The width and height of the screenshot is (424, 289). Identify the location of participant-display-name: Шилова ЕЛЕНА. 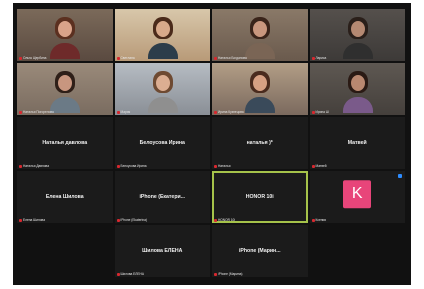
(162, 251).